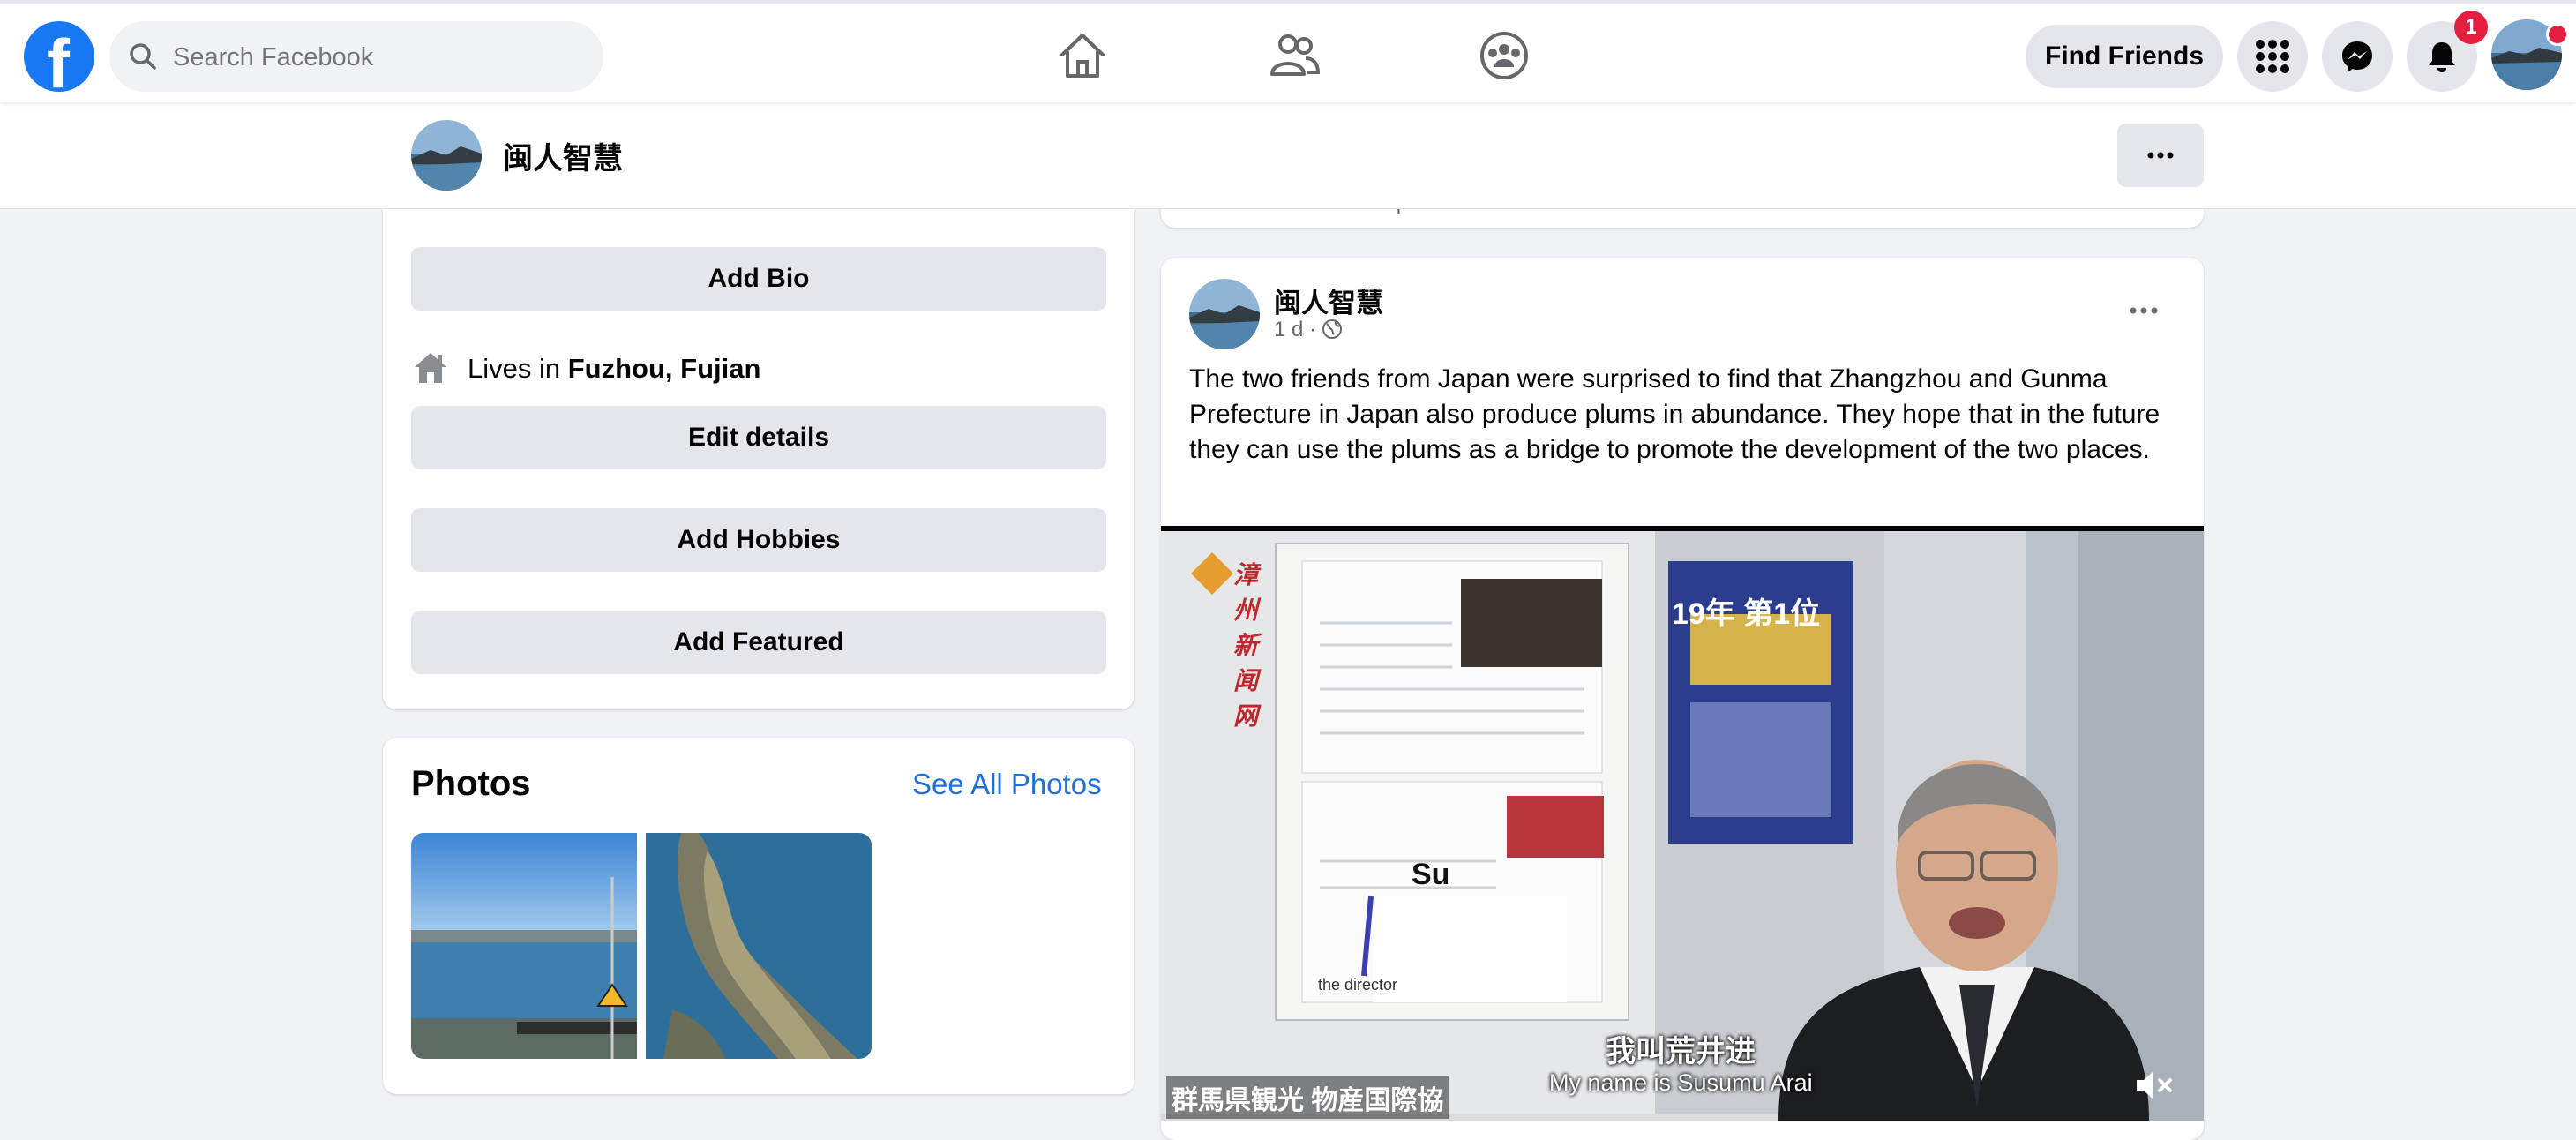 This screenshot has height=1140, width=2576. I want to click on post-author-avatar, so click(1225, 314).